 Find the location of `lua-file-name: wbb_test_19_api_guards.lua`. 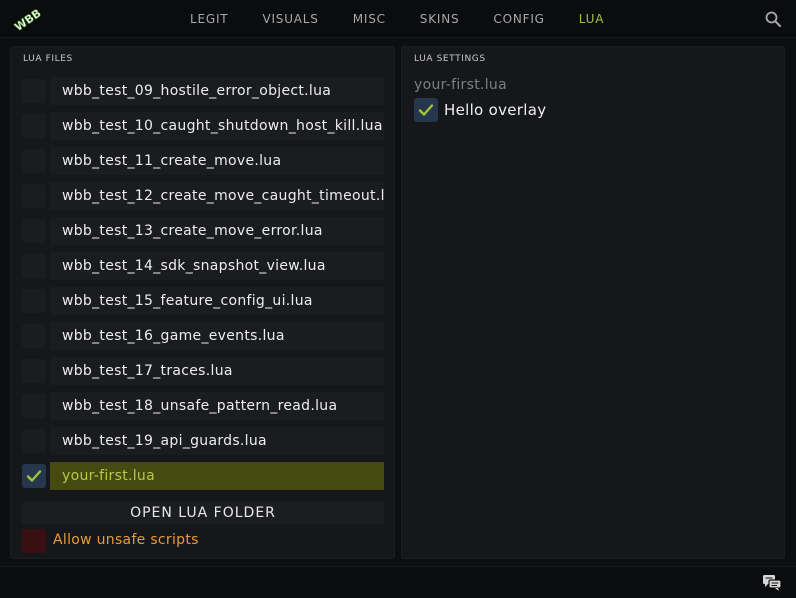

lua-file-name: wbb_test_19_api_guards.lua is located at coordinates (164, 441).